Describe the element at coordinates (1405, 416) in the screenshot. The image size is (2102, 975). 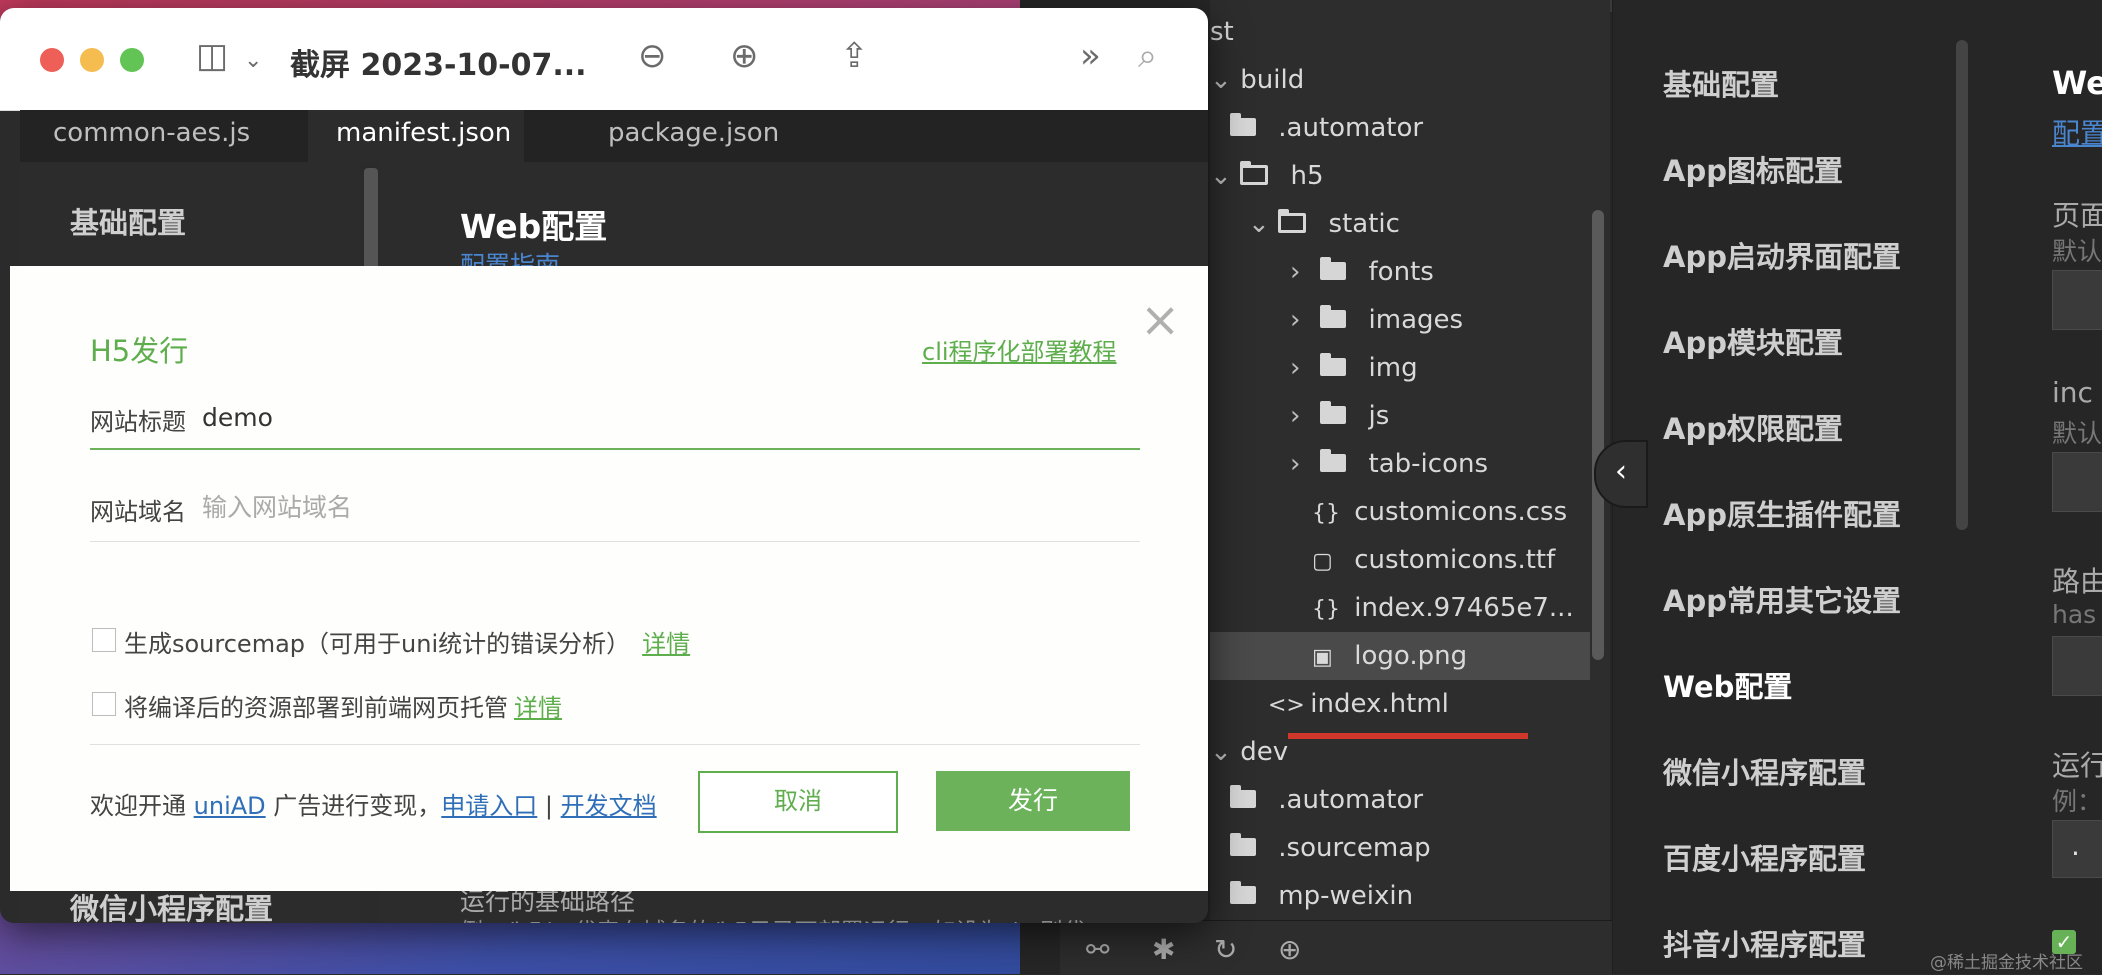
I see `tree-row-js: › js` at that location.